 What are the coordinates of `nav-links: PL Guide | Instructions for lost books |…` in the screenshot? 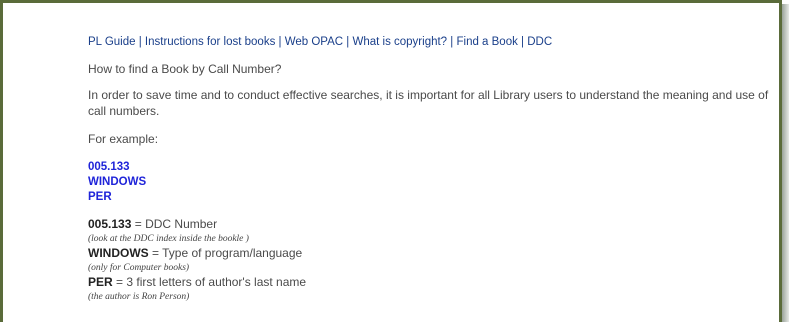 It's located at (433, 42).